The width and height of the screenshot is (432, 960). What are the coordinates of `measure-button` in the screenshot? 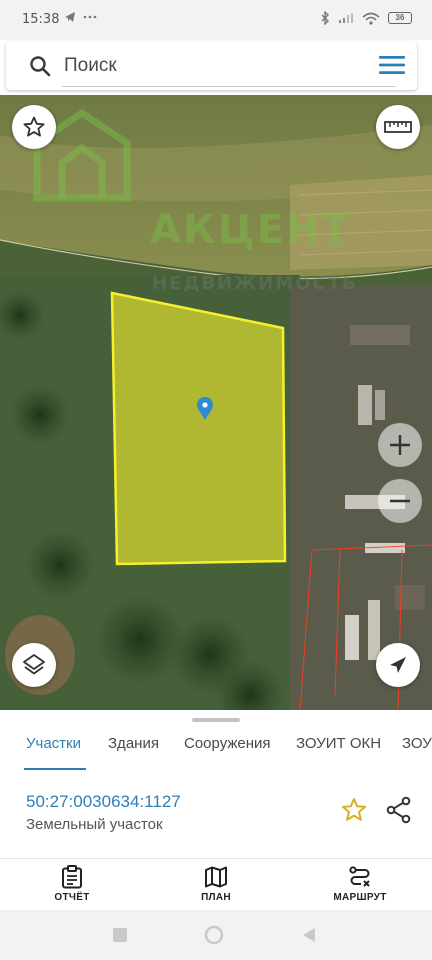 It's located at (398, 127).